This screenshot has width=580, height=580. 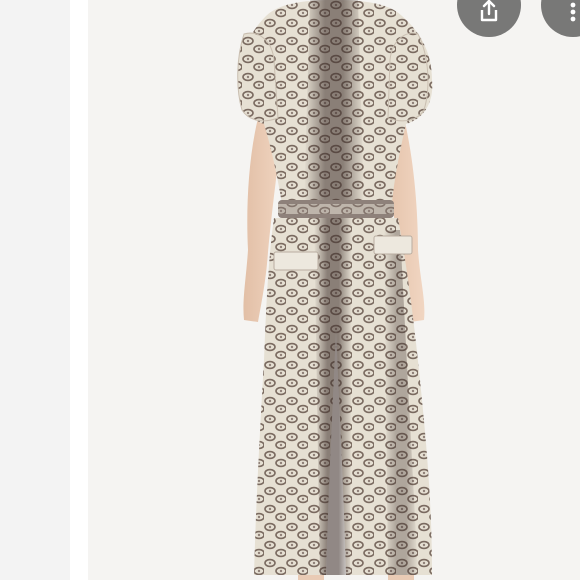 I want to click on share-icon, so click(x=489, y=11).